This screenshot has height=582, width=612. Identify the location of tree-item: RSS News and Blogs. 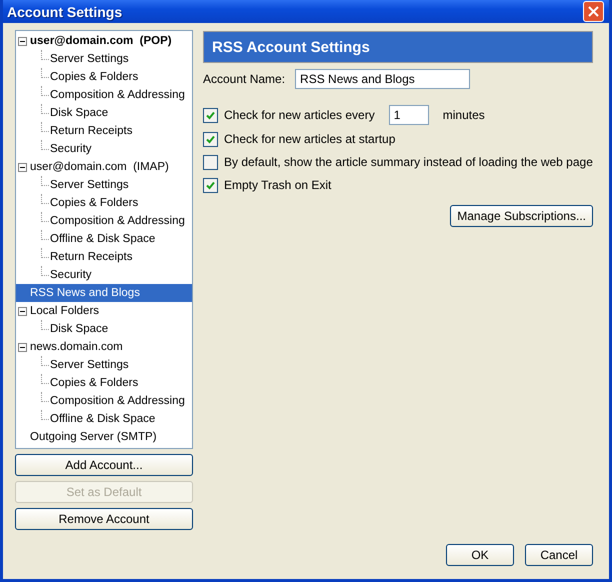
(104, 293).